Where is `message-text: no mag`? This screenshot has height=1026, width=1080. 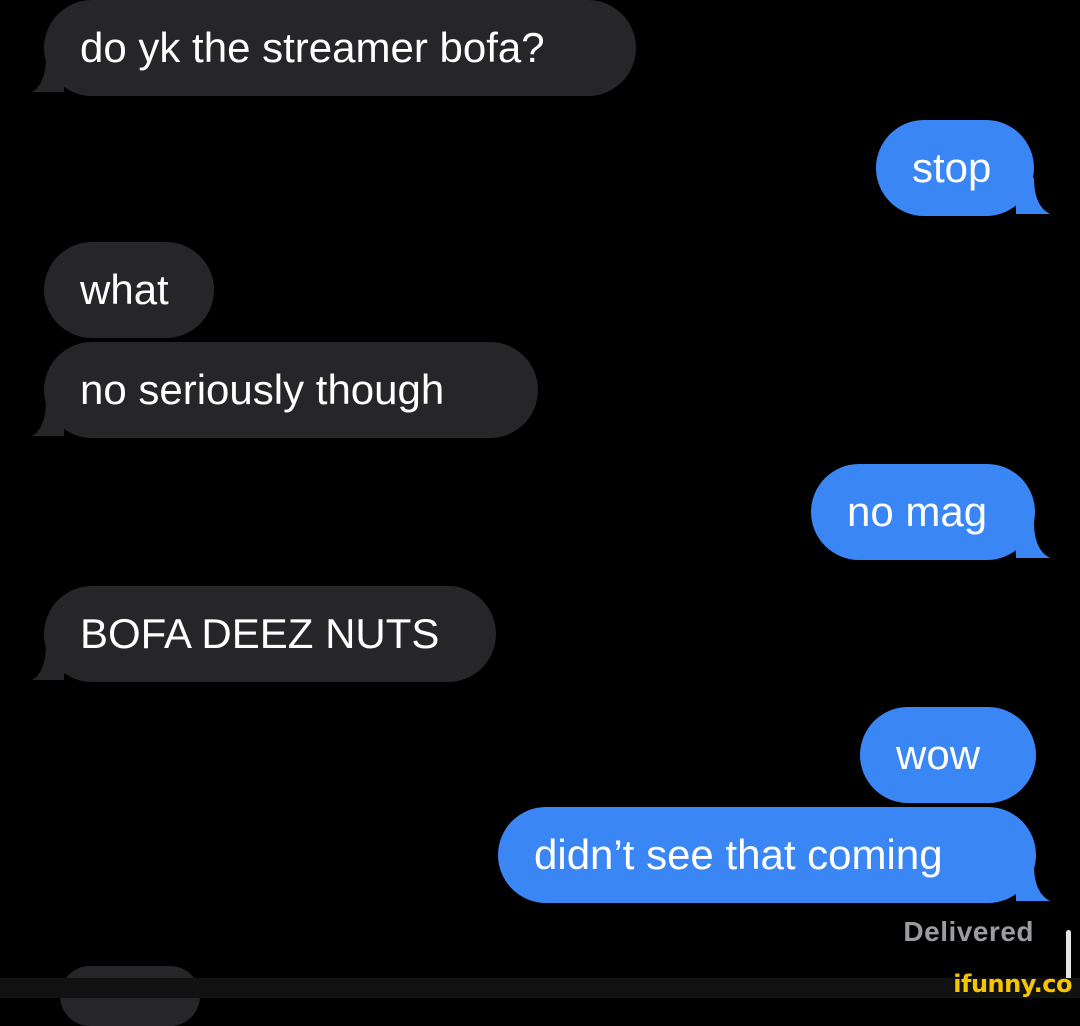 message-text: no mag is located at coordinates (917, 511).